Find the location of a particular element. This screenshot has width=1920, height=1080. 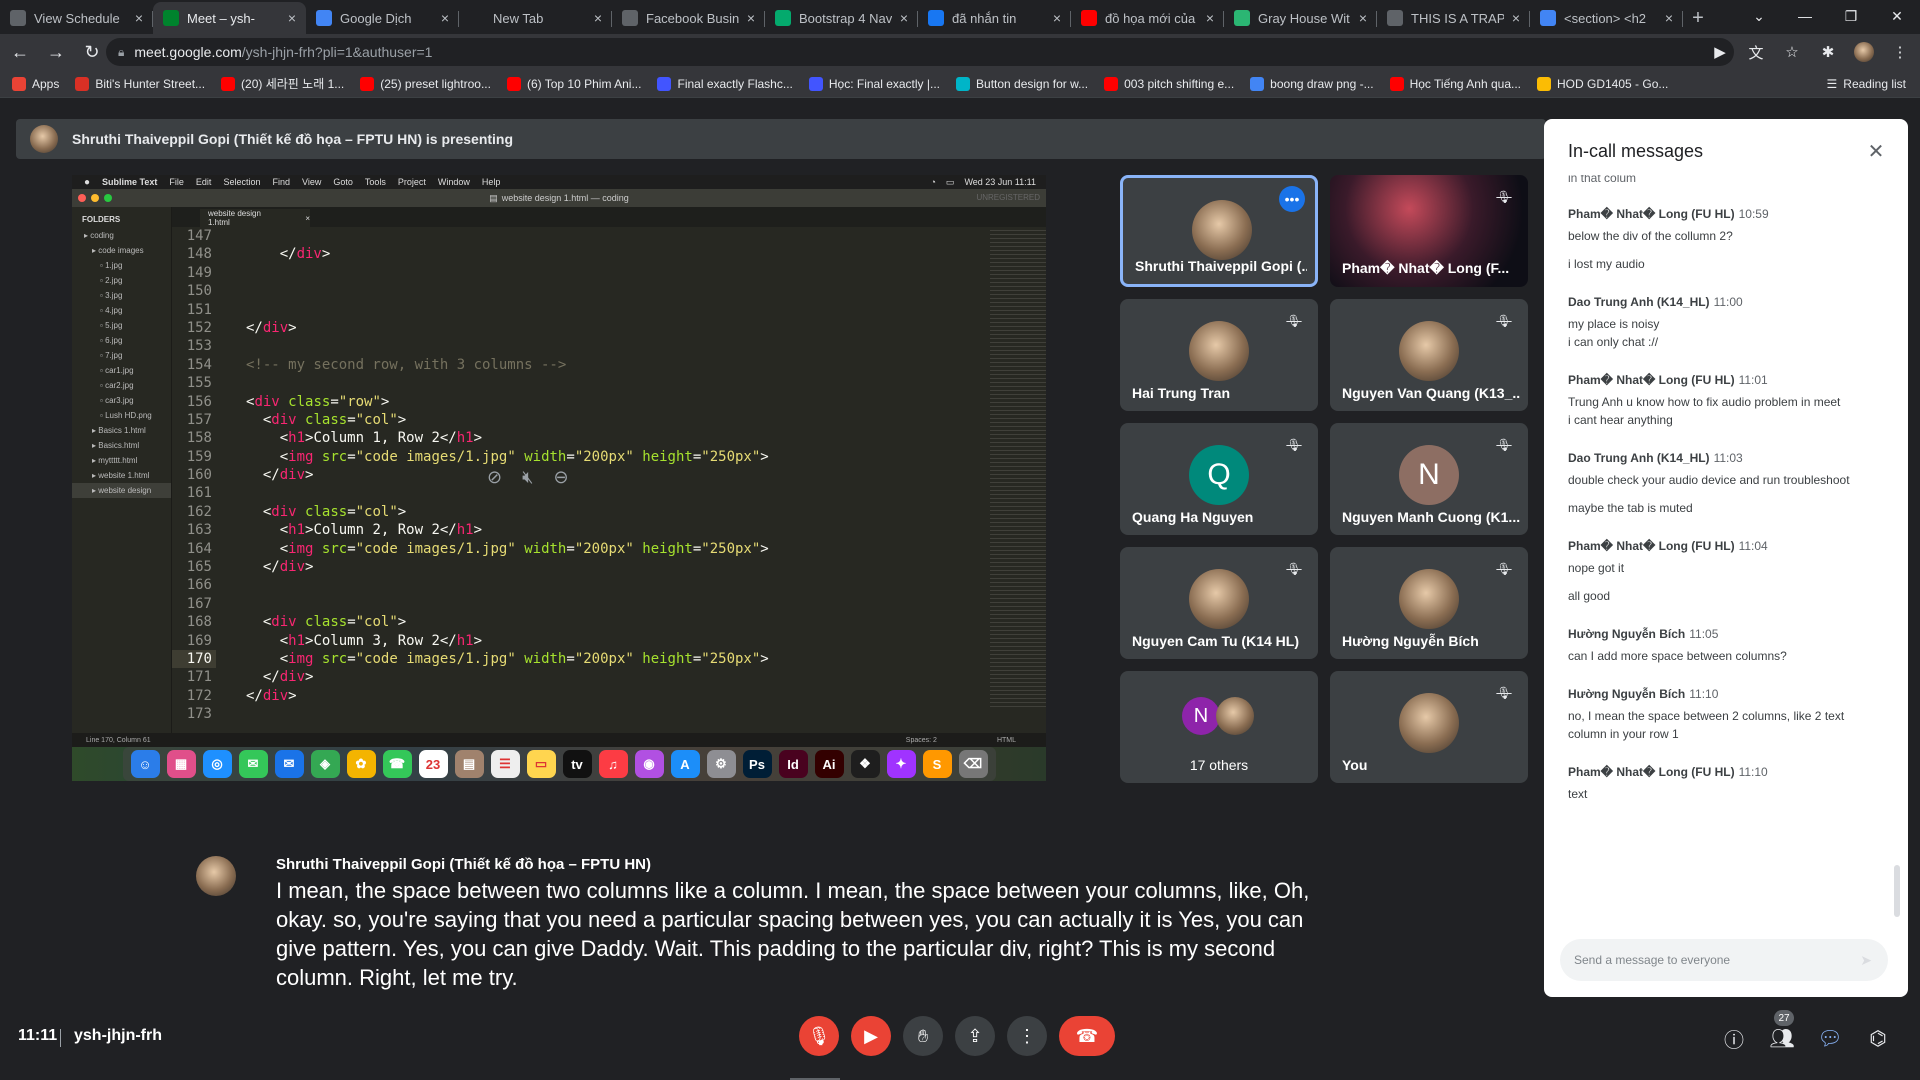

profile-avatar-icon is located at coordinates (1864, 52).